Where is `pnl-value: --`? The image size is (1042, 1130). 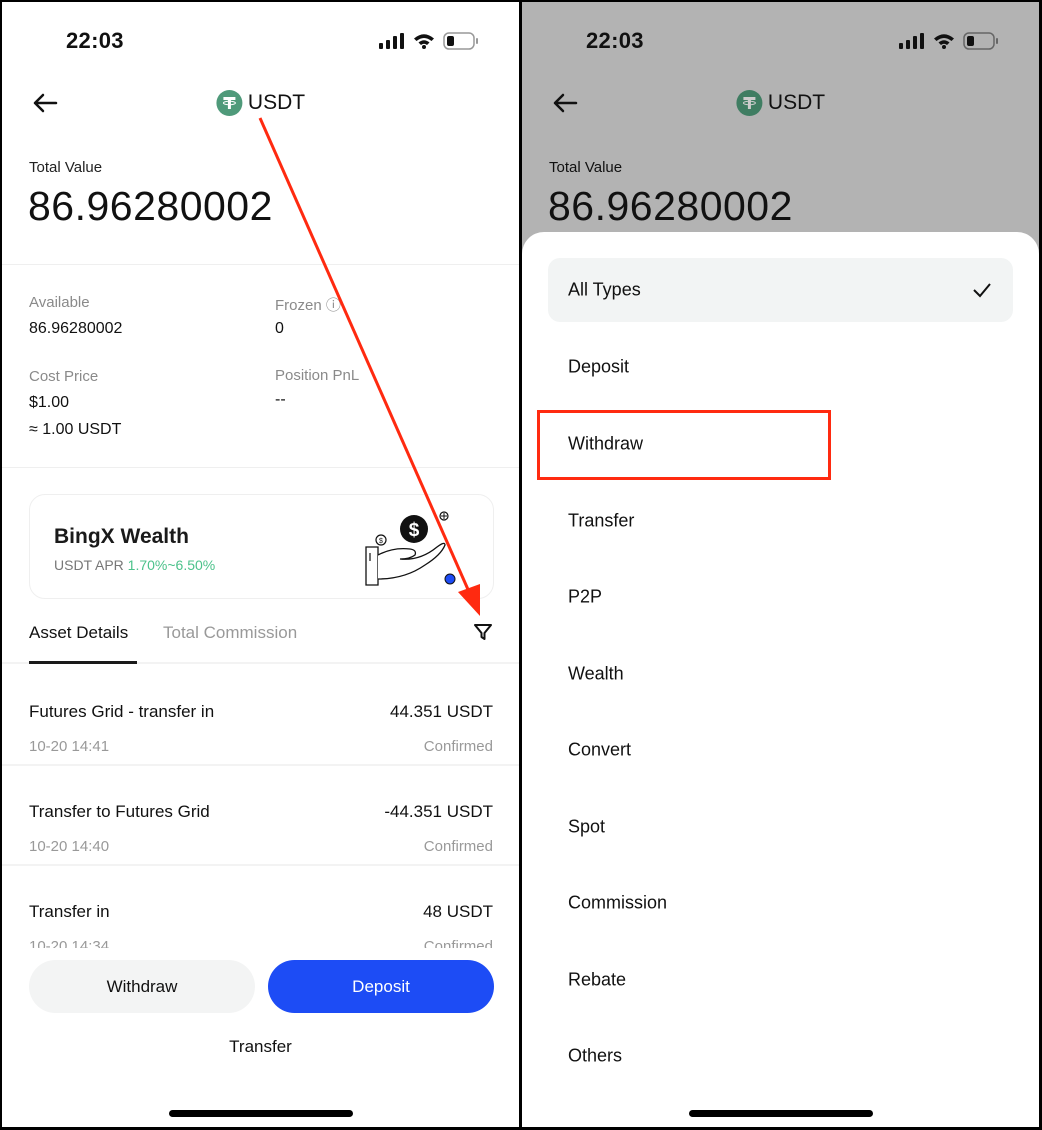 pnl-value: -- is located at coordinates (280, 399).